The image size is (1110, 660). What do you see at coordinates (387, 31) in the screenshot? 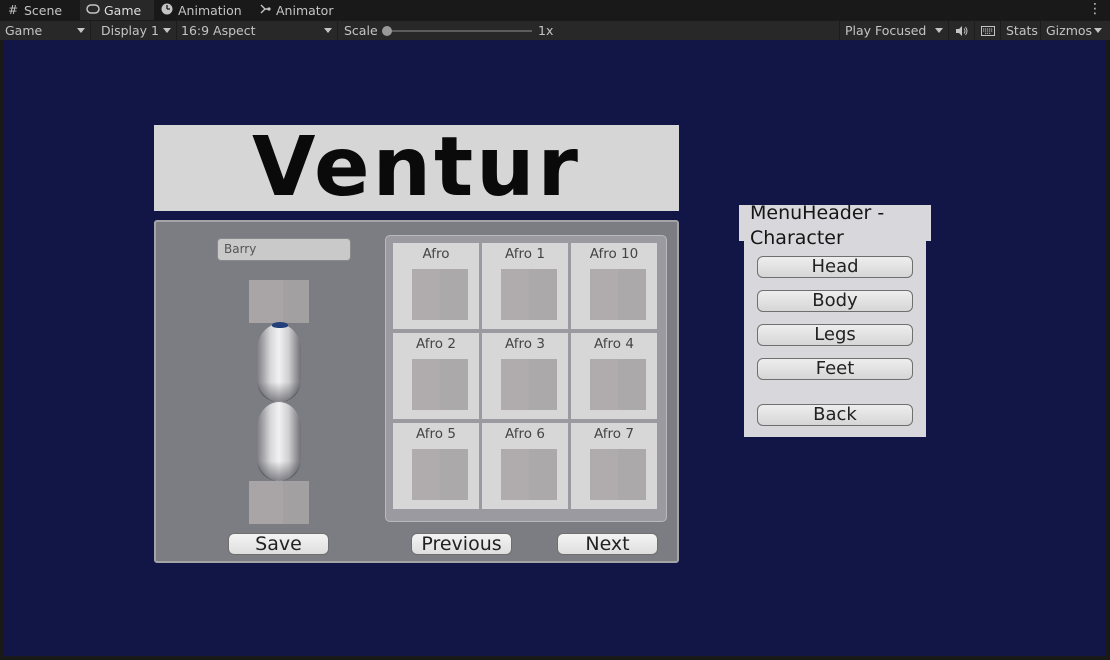
I see `scale-slider-handle` at bounding box center [387, 31].